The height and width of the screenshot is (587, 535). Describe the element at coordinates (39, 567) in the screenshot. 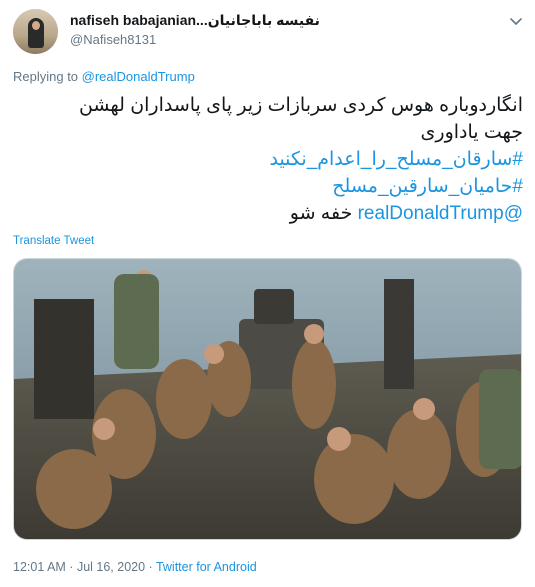

I see `tweet-time: 12:01 AM` at that location.